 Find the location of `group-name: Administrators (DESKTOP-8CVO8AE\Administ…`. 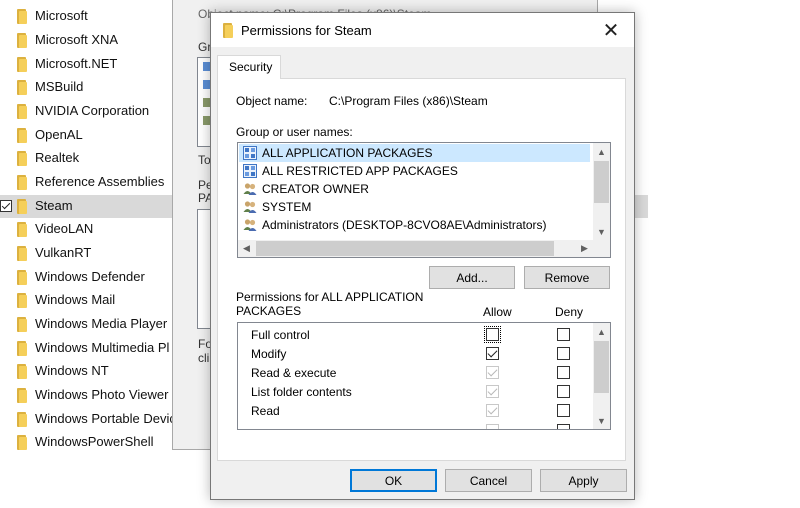

group-name: Administrators (DESKTOP-8CVO8AE\Administ… is located at coordinates (404, 225).